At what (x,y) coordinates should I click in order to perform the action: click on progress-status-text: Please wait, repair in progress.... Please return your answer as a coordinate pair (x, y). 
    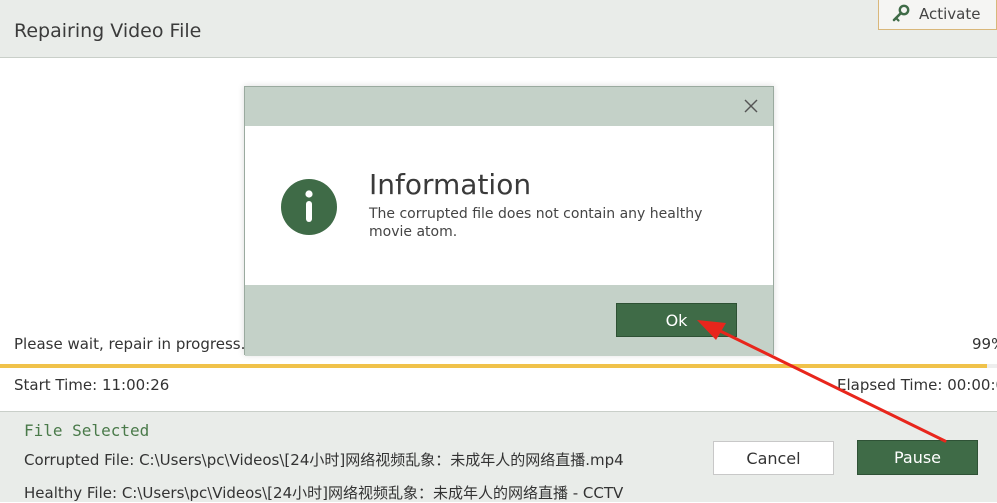
    Looking at the image, I should click on (134, 344).